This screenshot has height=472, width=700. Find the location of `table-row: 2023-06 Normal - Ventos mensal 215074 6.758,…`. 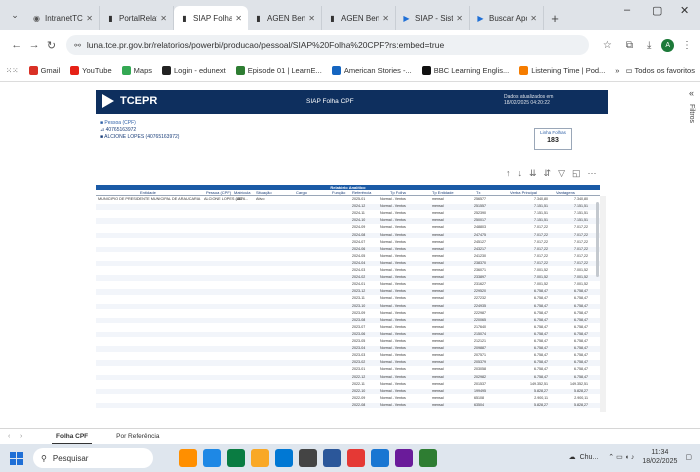

table-row: 2023-06 Normal - Ventos mensal 215074 6.758,… is located at coordinates (348, 334).